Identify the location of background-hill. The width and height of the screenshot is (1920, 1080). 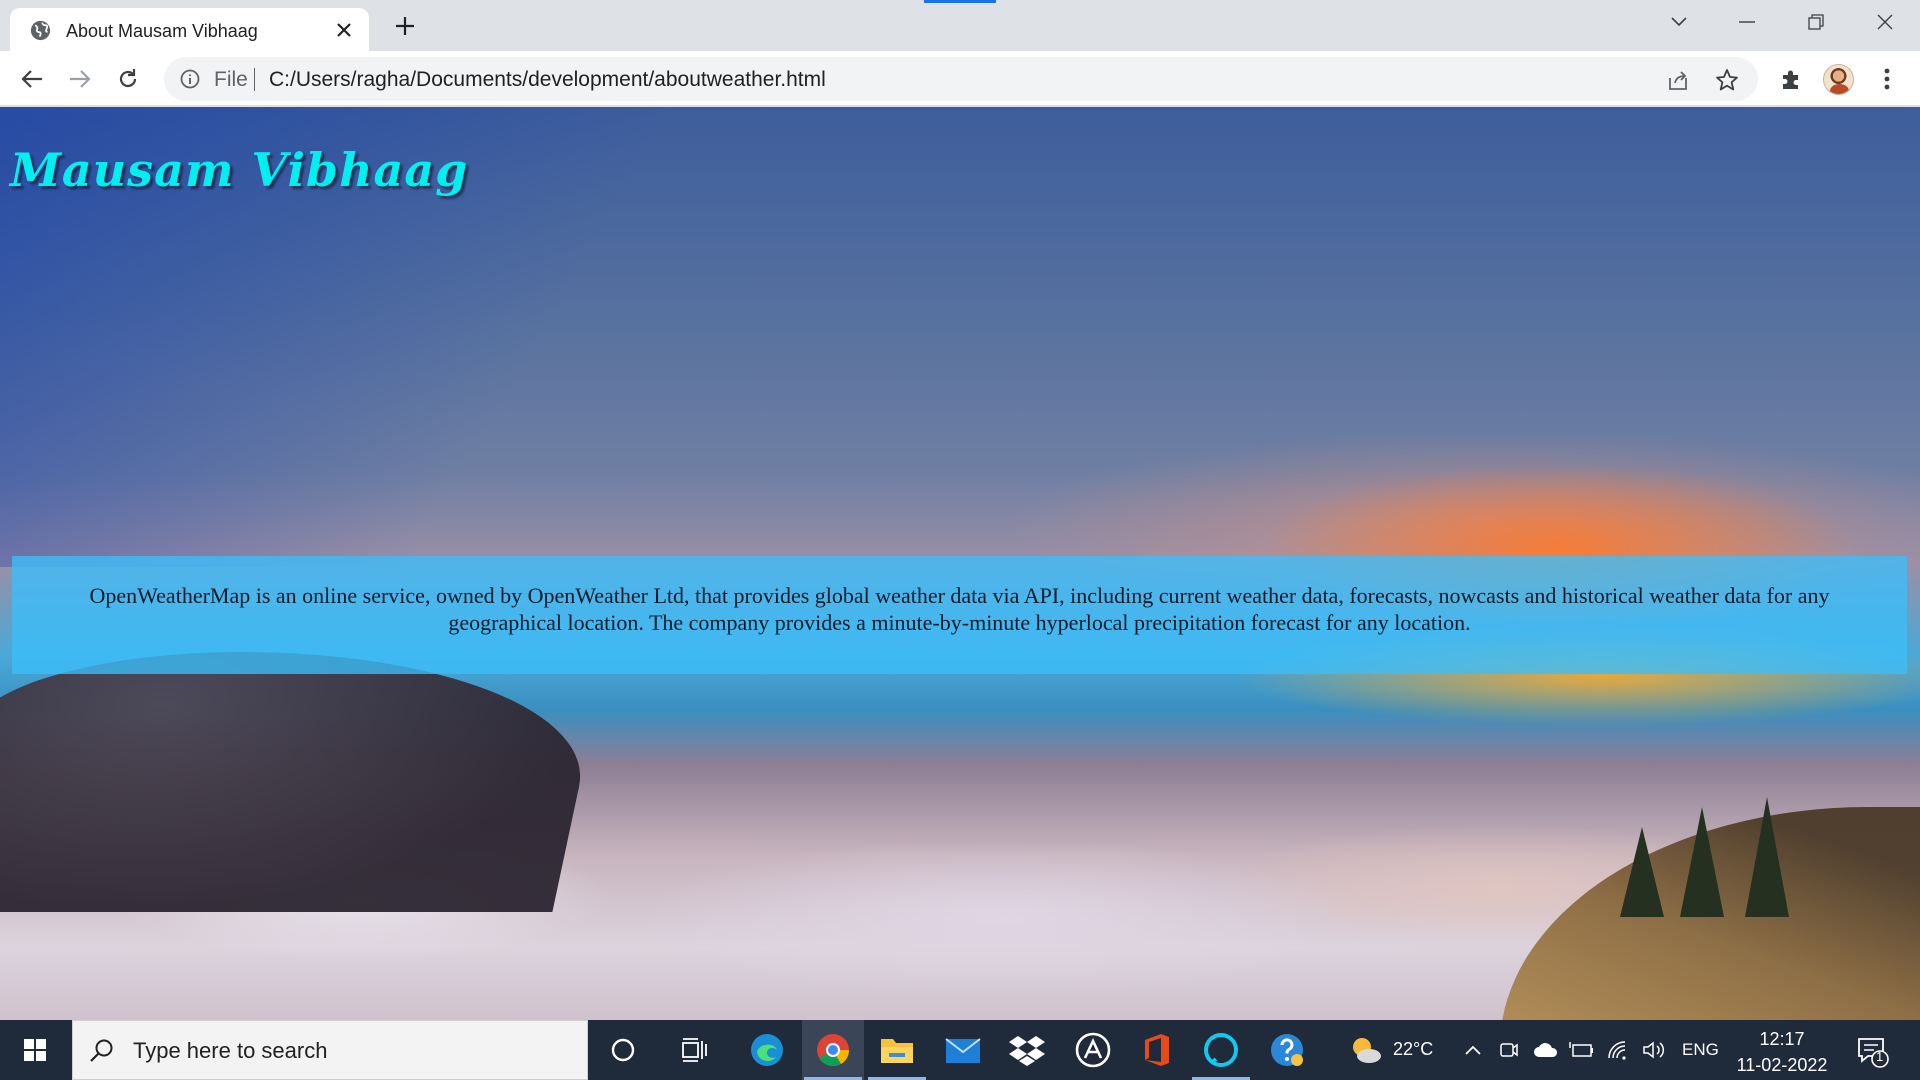
(304, 782).